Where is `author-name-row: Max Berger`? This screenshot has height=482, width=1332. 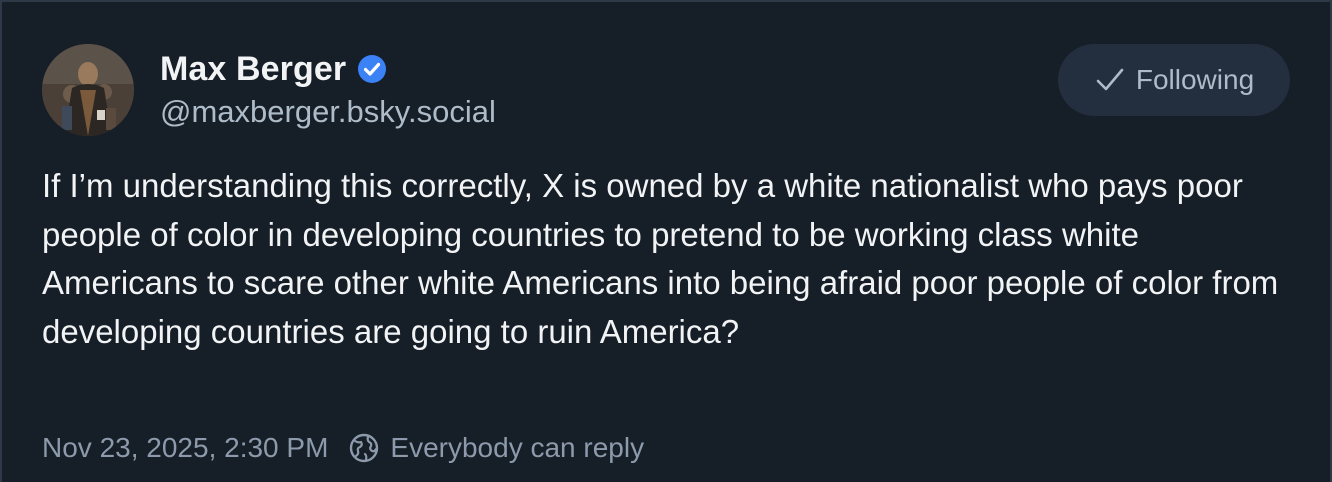
author-name-row: Max Berger is located at coordinates (274, 69).